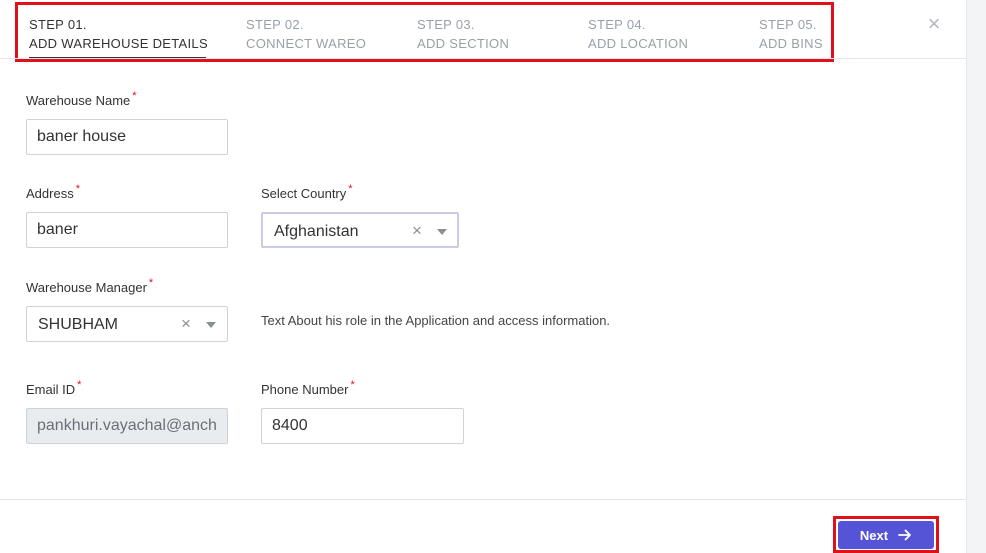 The image size is (986, 553). I want to click on step-1-number: STEP 01., so click(58, 24).